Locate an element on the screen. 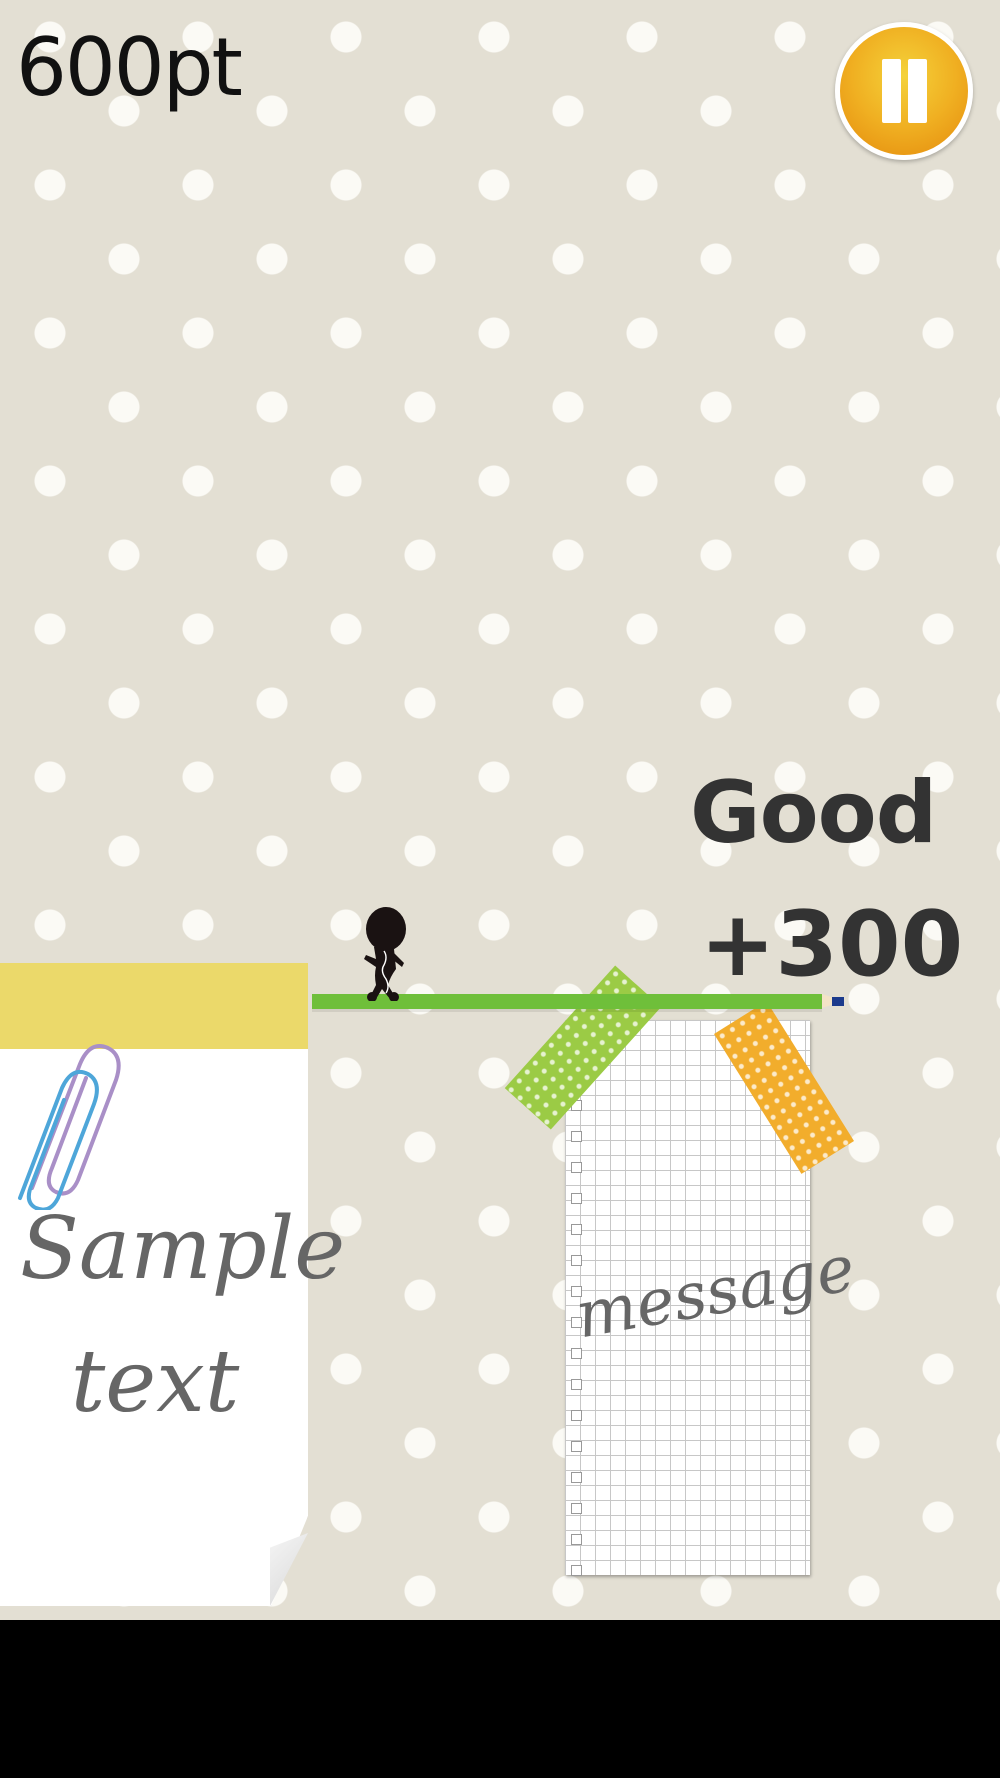  sticky-note-text-line2: text is located at coordinates (155, 1382).